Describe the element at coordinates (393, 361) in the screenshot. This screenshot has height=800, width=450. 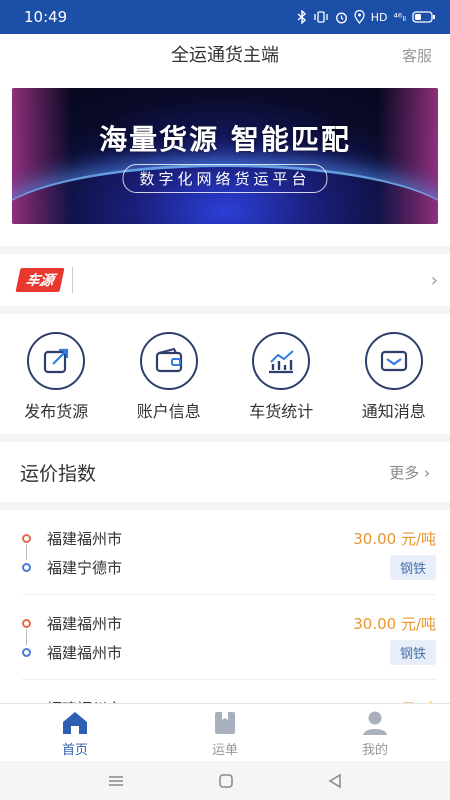
I see `message-icon` at that location.